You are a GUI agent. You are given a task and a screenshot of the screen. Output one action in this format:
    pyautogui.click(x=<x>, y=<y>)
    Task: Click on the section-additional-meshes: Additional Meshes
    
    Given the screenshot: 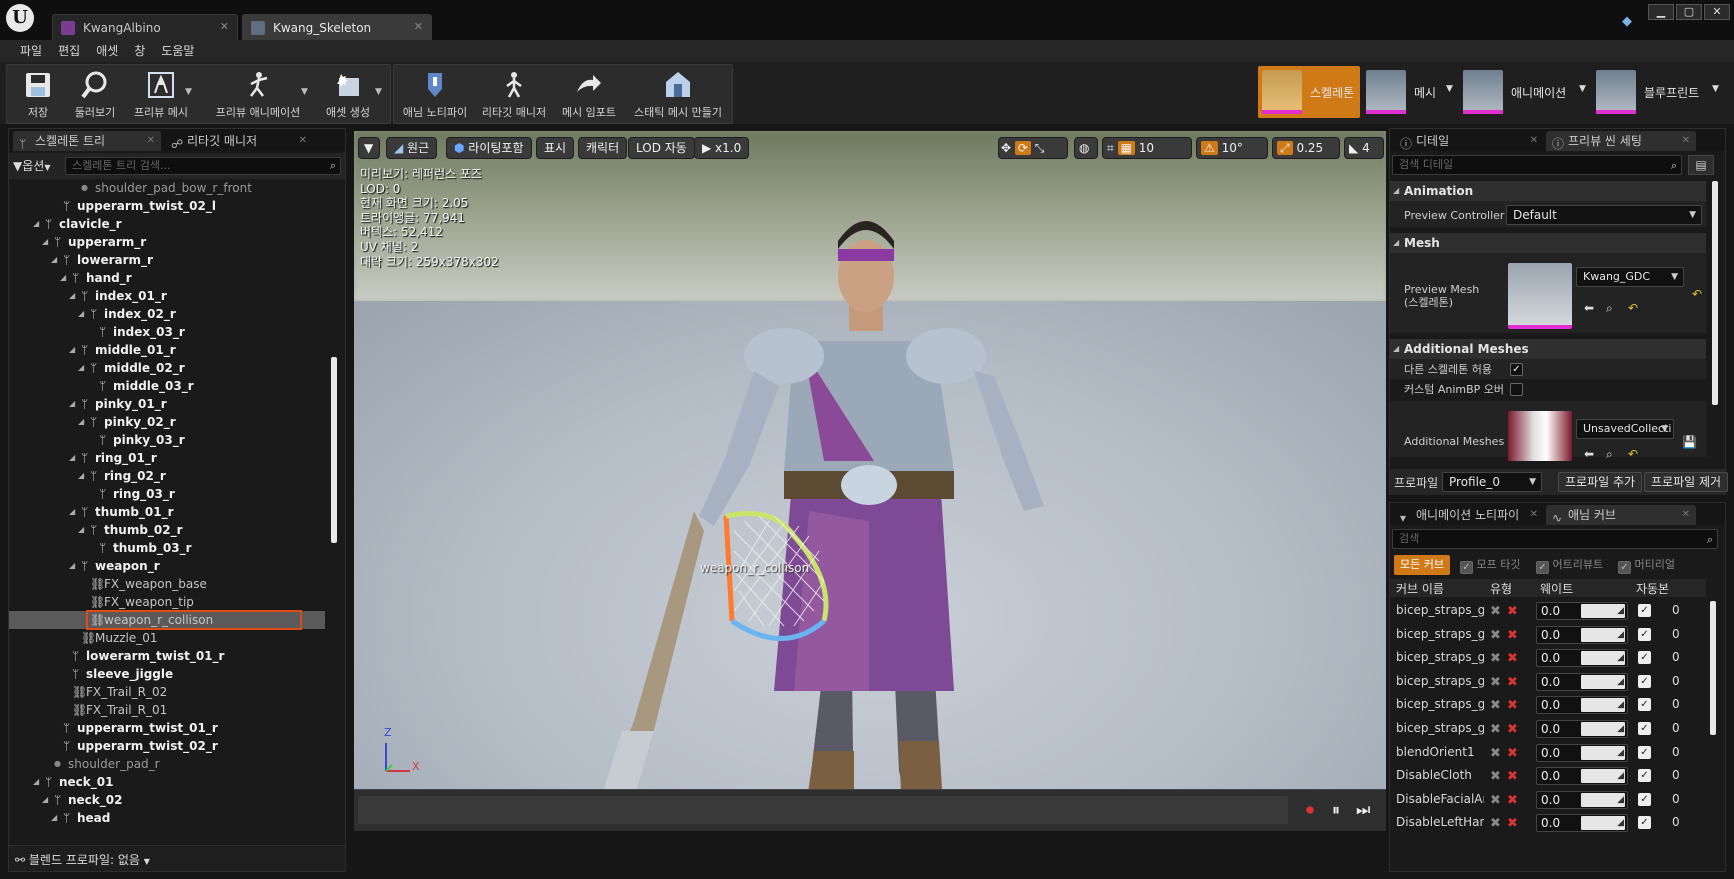 What is the action you would take?
    pyautogui.click(x=1548, y=349)
    